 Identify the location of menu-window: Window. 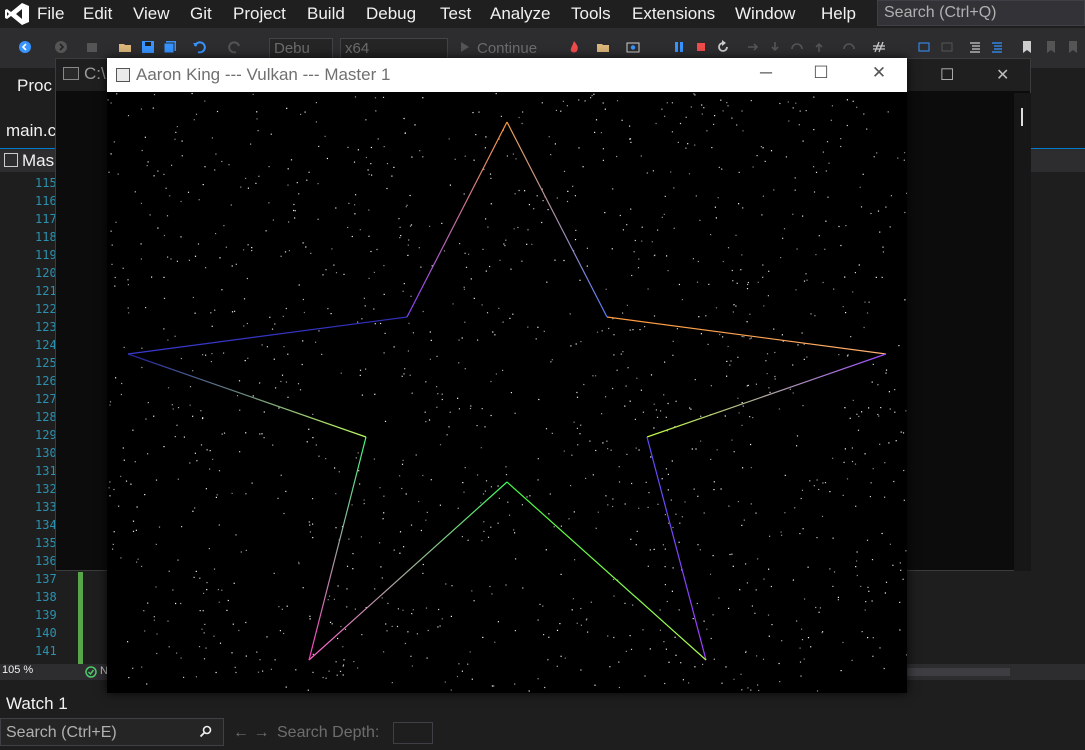
(765, 14).